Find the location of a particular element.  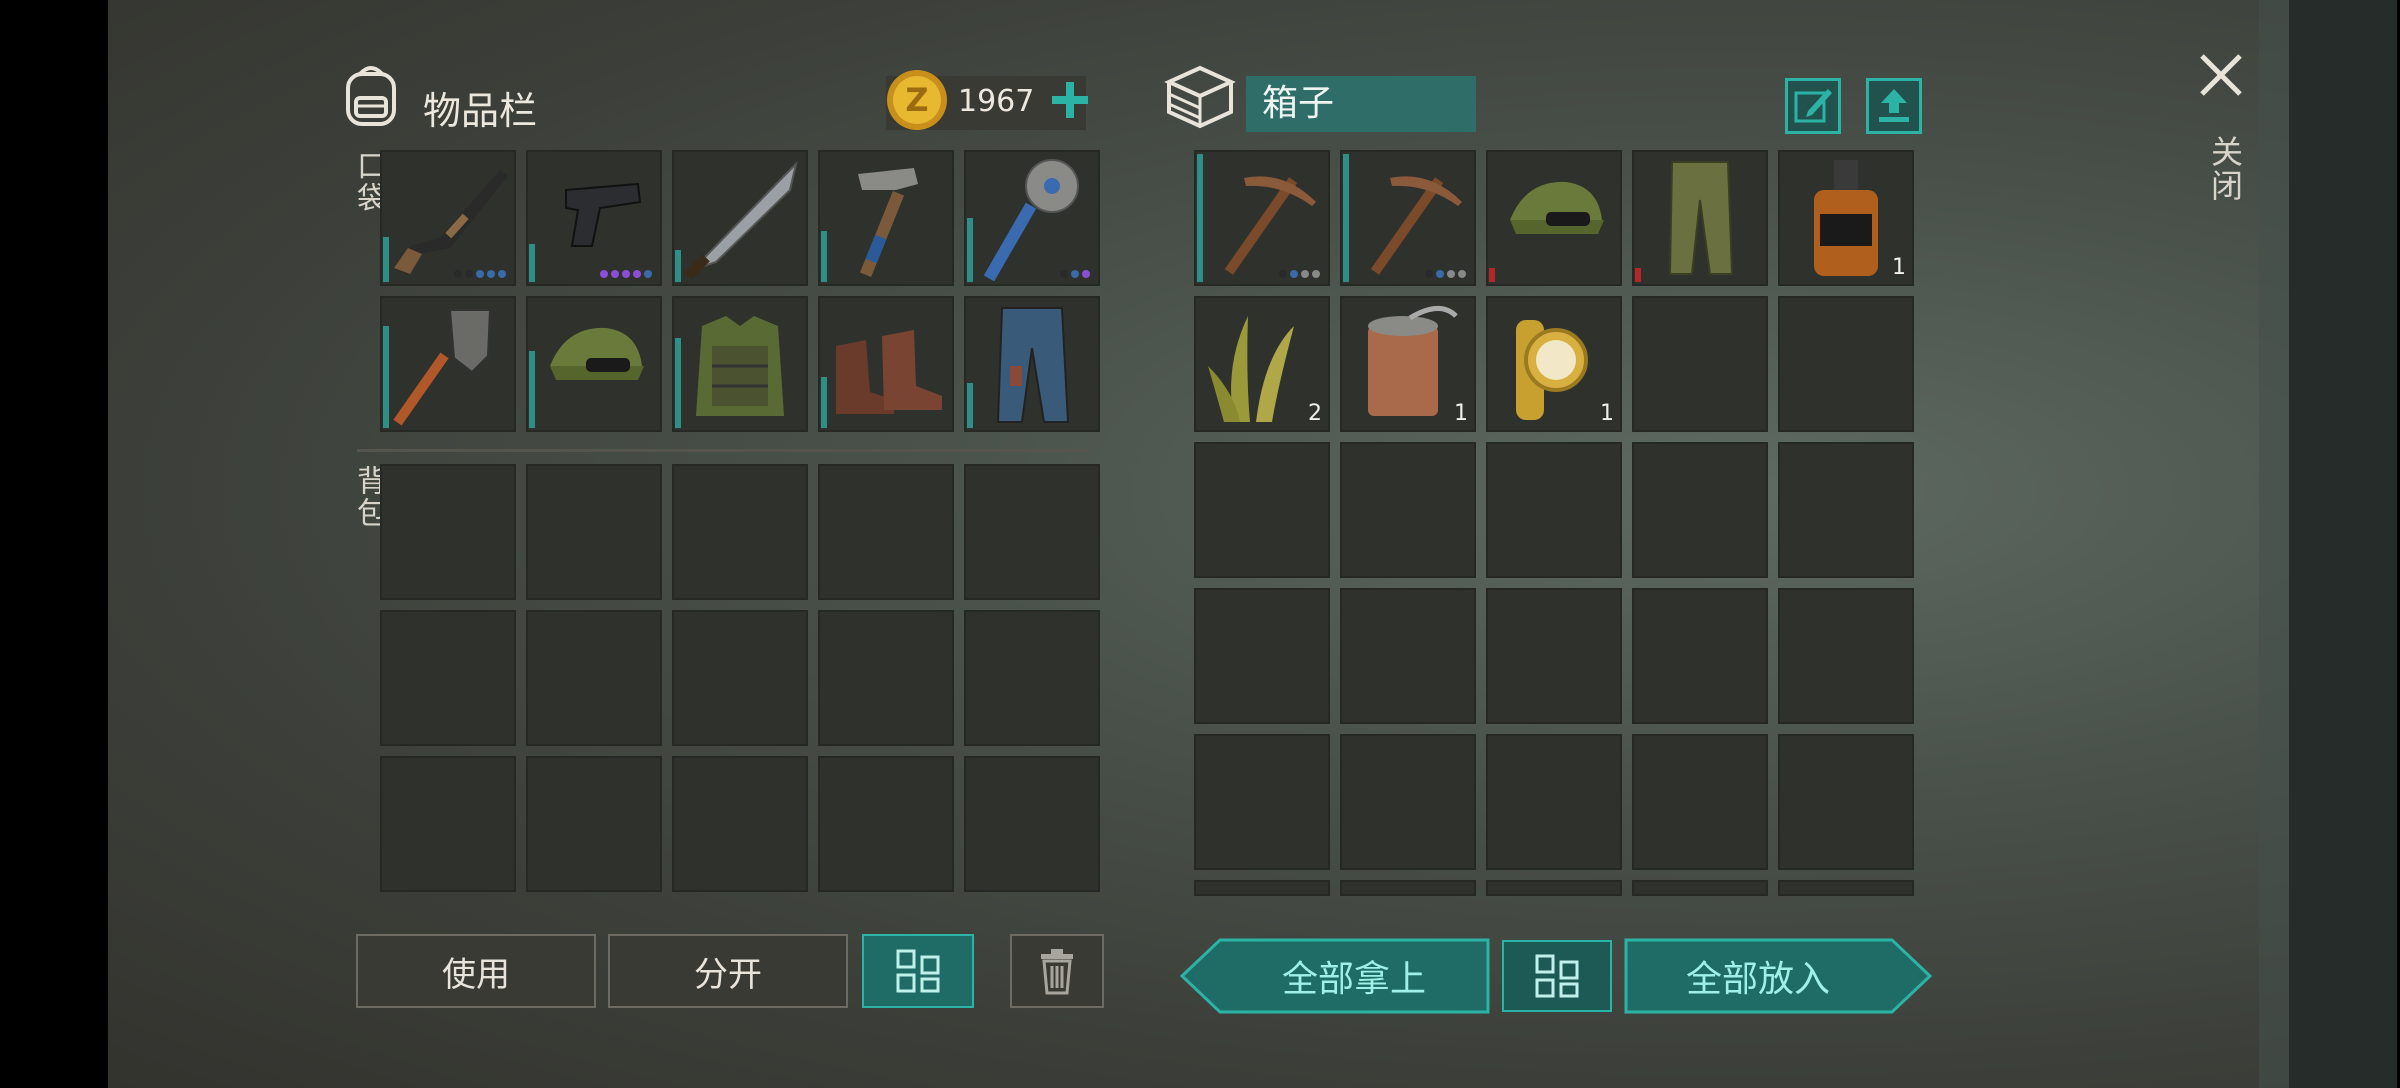

upload-icon is located at coordinates (1894, 105).